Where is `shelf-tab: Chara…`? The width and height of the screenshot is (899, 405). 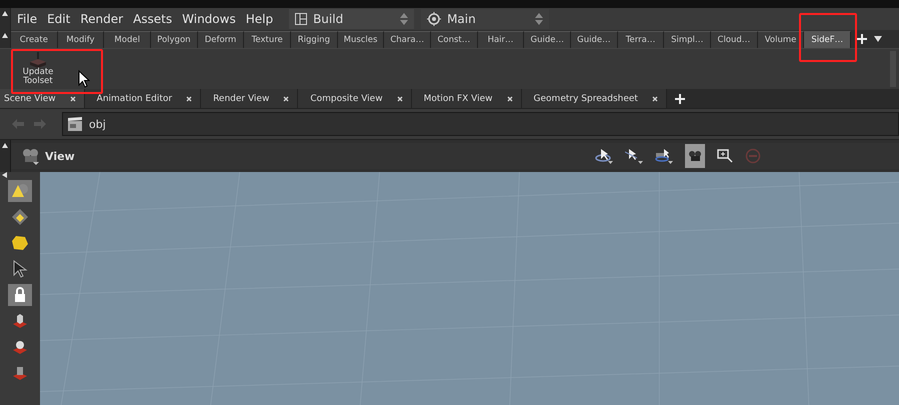
shelf-tab: Chara… is located at coordinates (408, 39).